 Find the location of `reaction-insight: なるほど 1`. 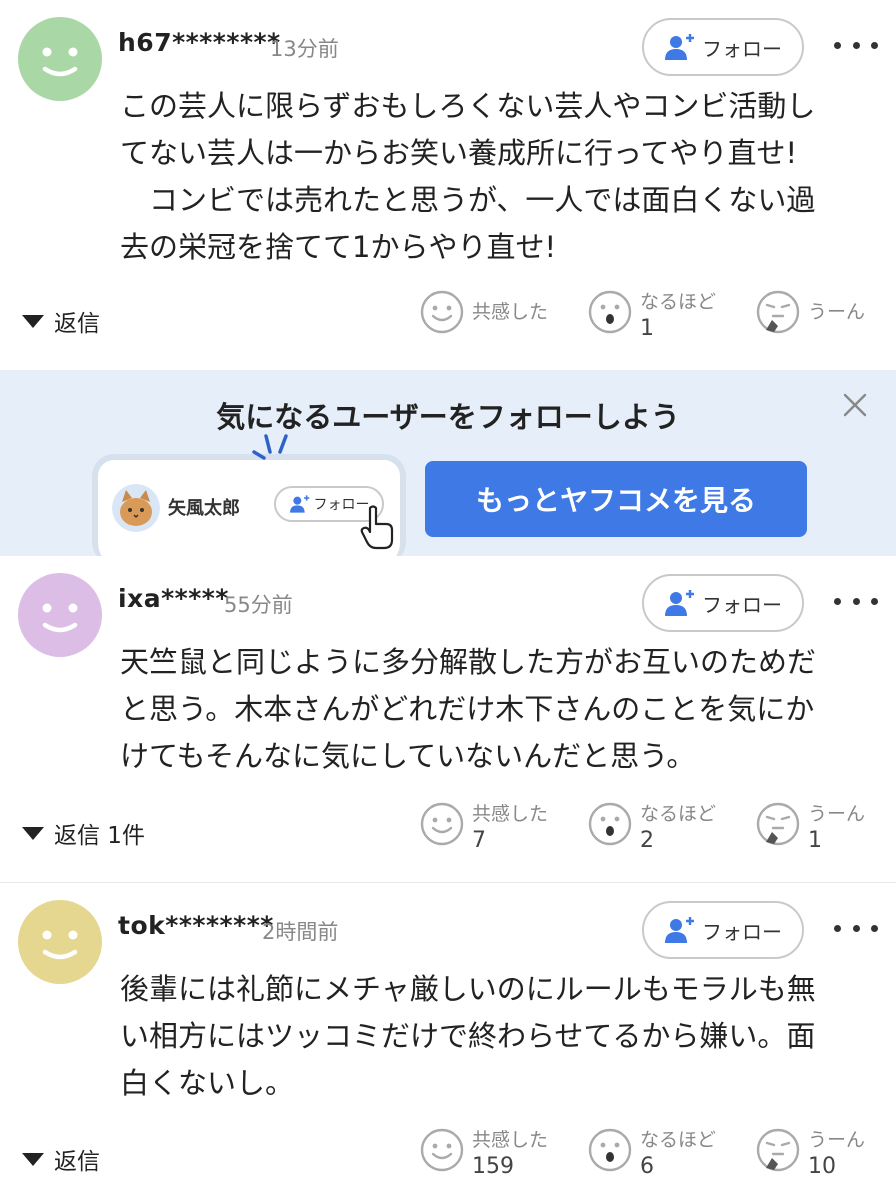

reaction-insight: なるほど 1 is located at coordinates (652, 317).